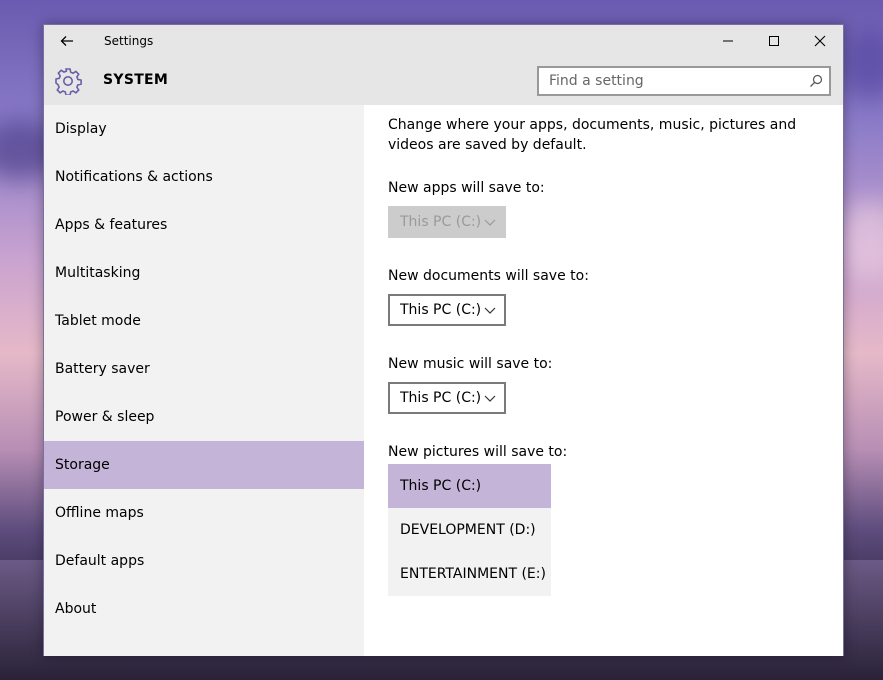 The height and width of the screenshot is (680, 883). I want to click on apps-save-label: New apps will save to:, so click(466, 188).